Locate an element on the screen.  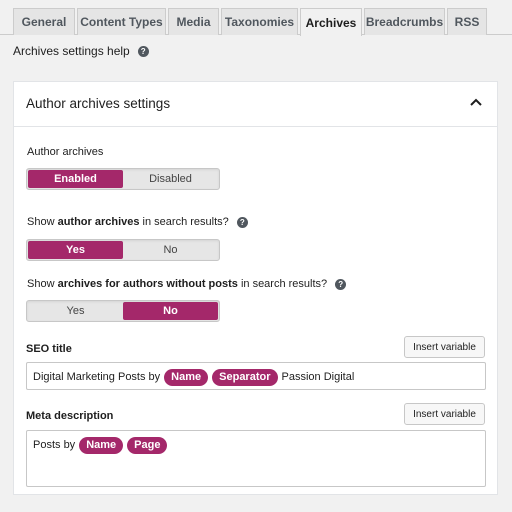
panel-title: Author archives settings is located at coordinates (98, 103).